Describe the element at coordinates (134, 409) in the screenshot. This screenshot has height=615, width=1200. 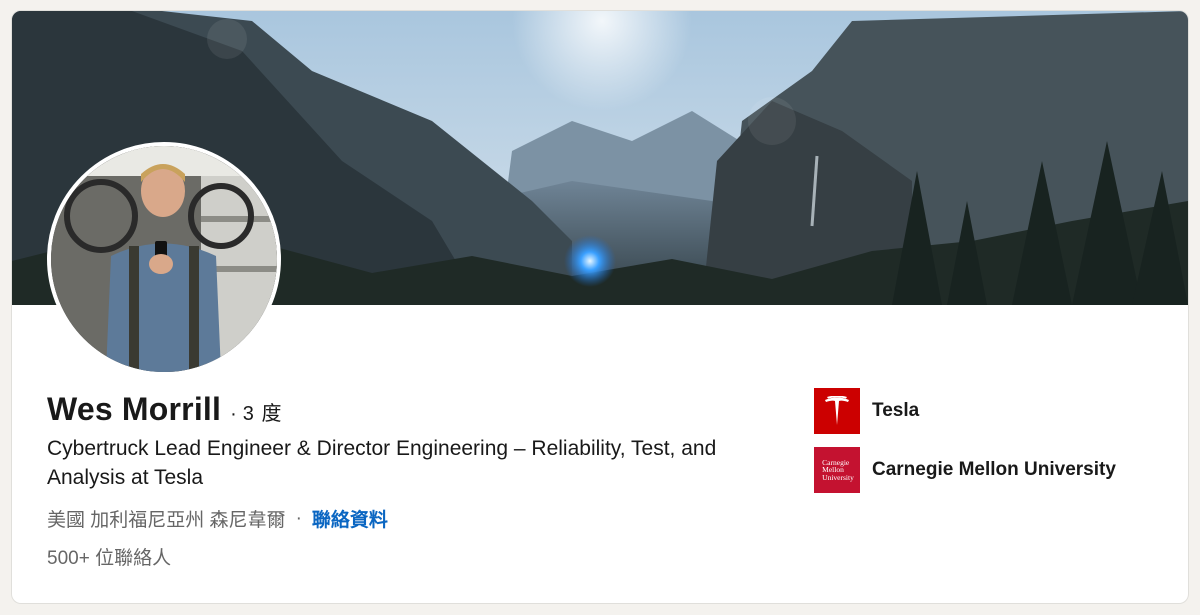
I see `profile-name: Wes Morrill` at that location.